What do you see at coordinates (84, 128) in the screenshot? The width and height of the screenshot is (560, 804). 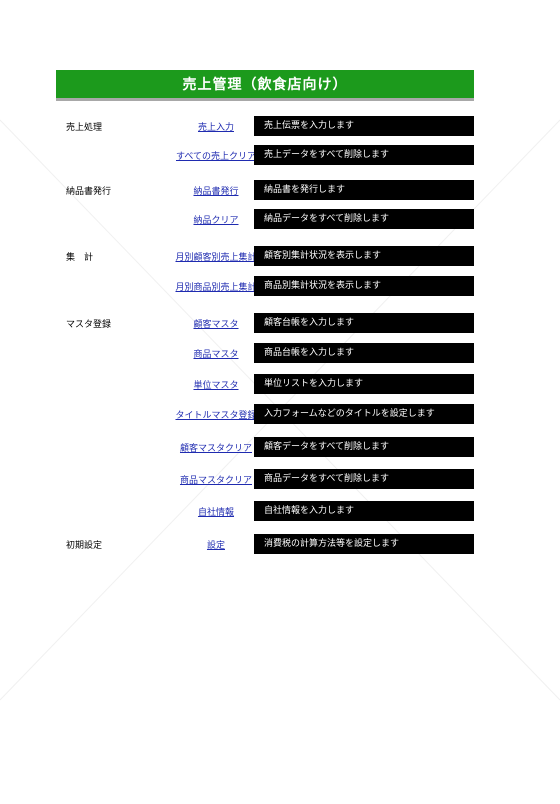 I see `category-label: 売上処理` at bounding box center [84, 128].